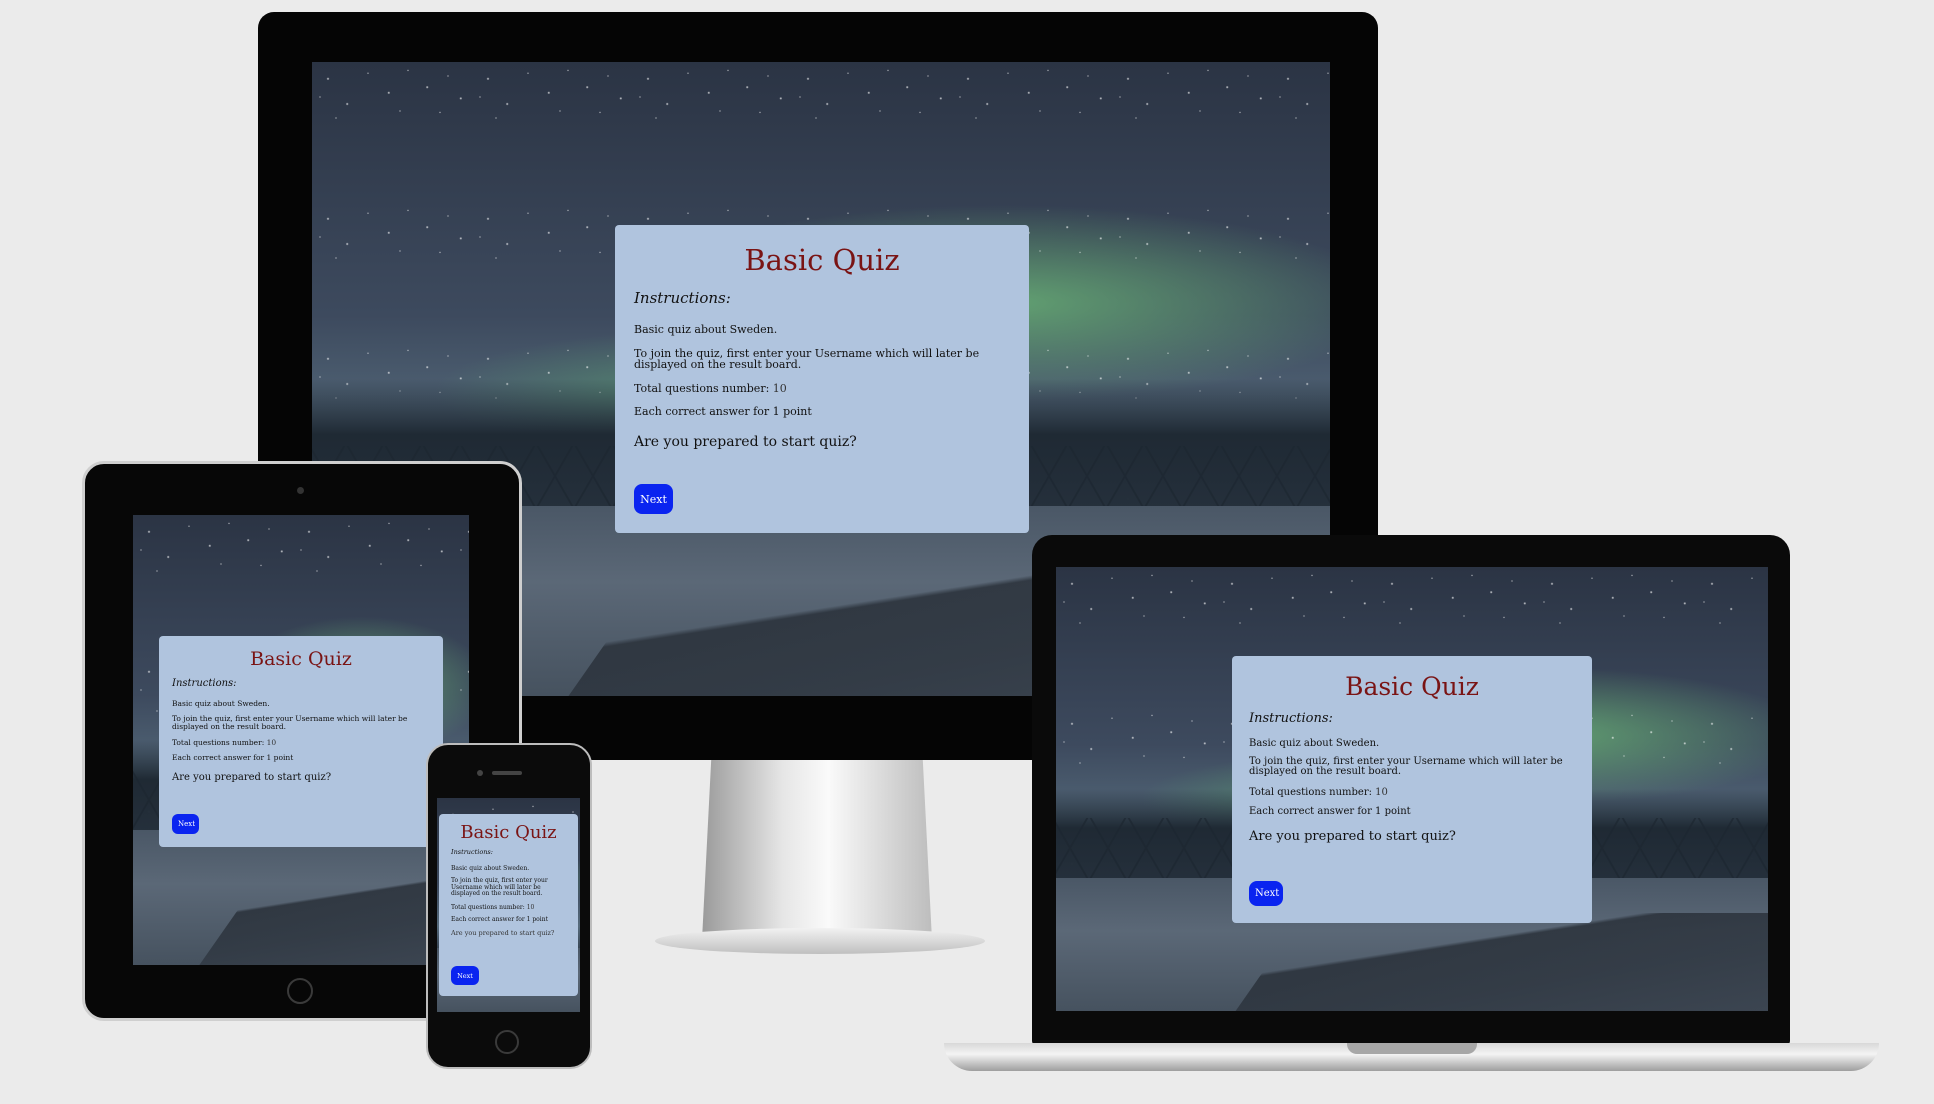 This screenshot has height=1104, width=1934. I want to click on phone-speaker, so click(507, 773).